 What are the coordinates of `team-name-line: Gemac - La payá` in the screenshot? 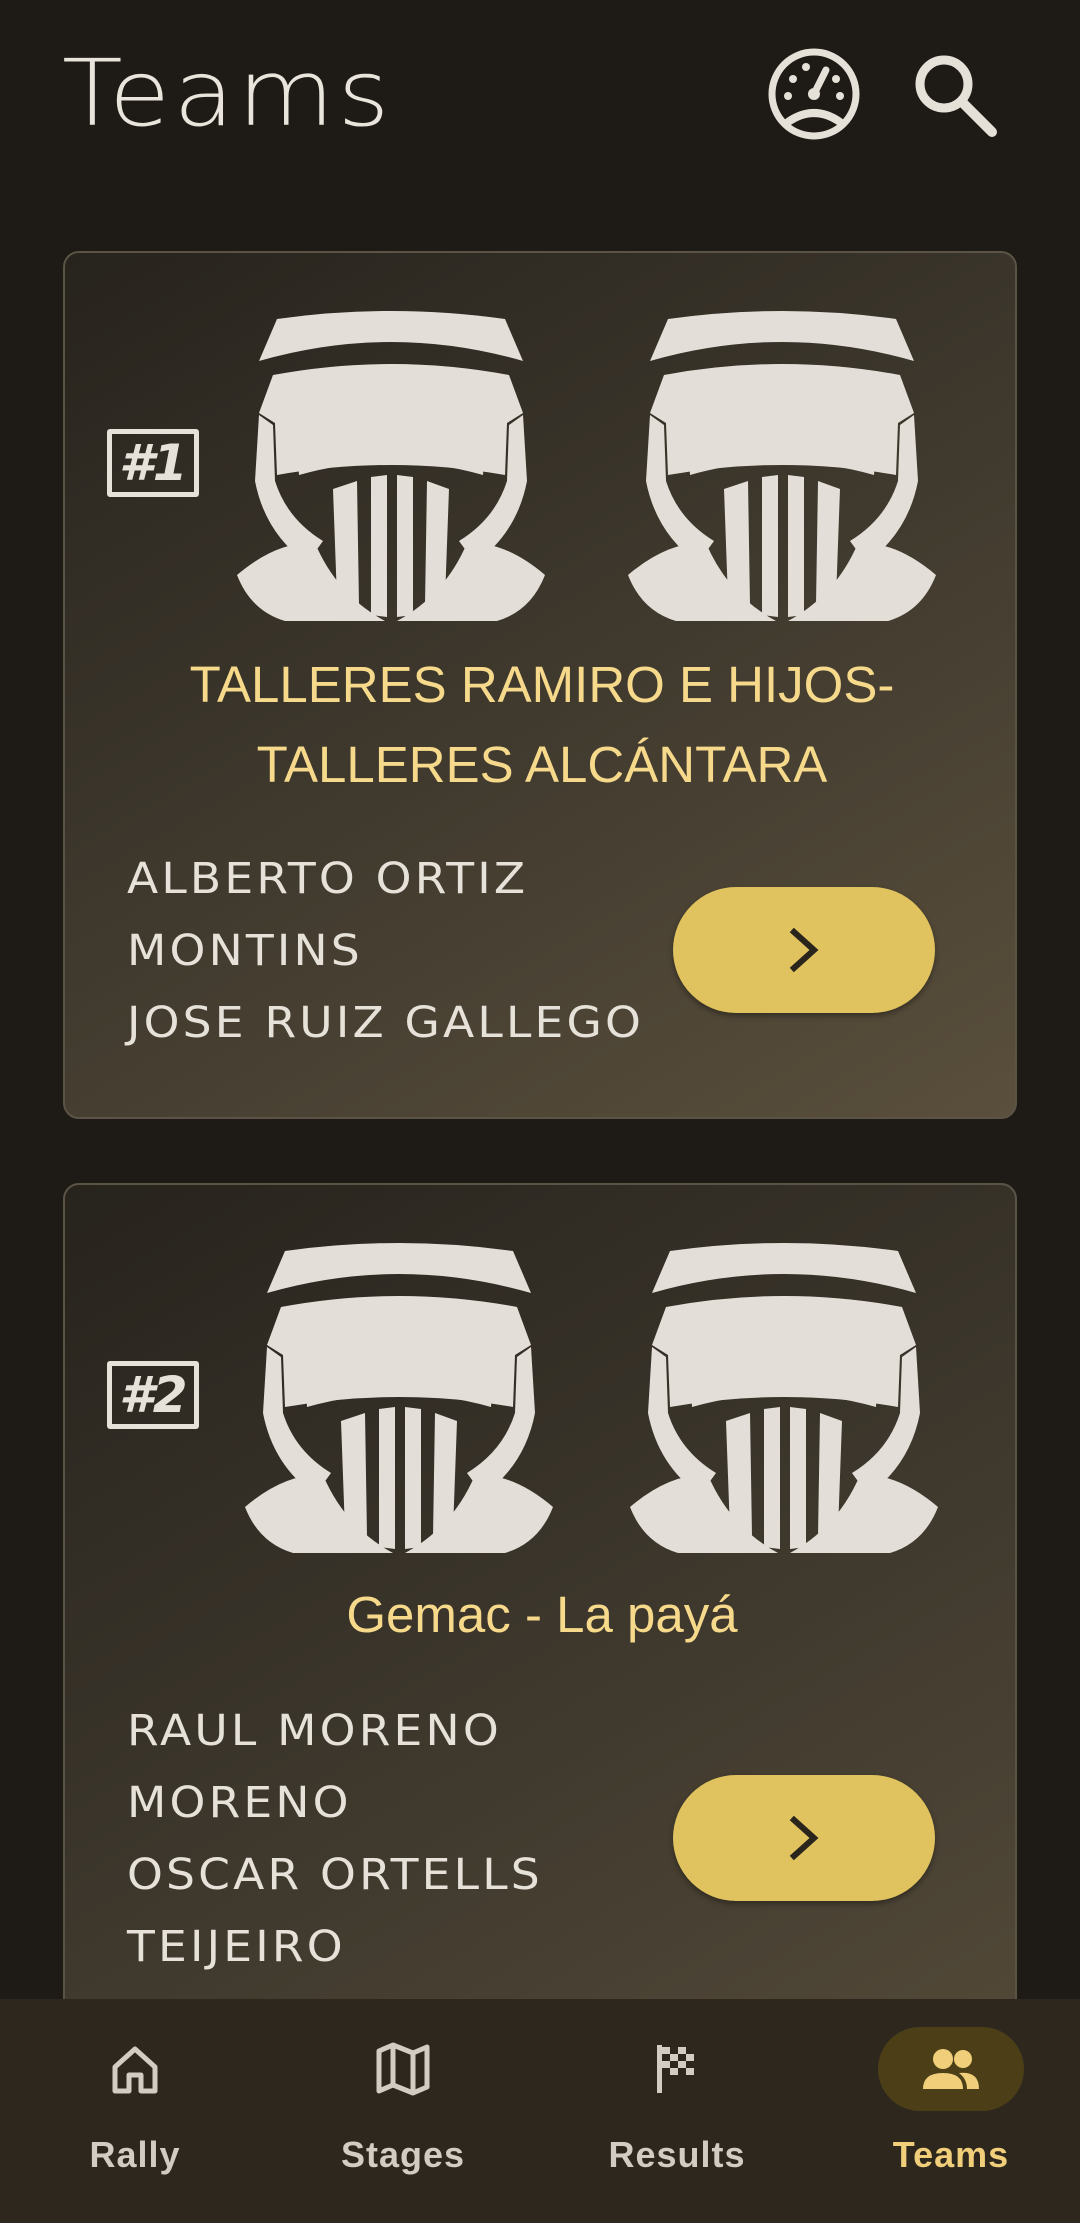 It's located at (542, 1614).